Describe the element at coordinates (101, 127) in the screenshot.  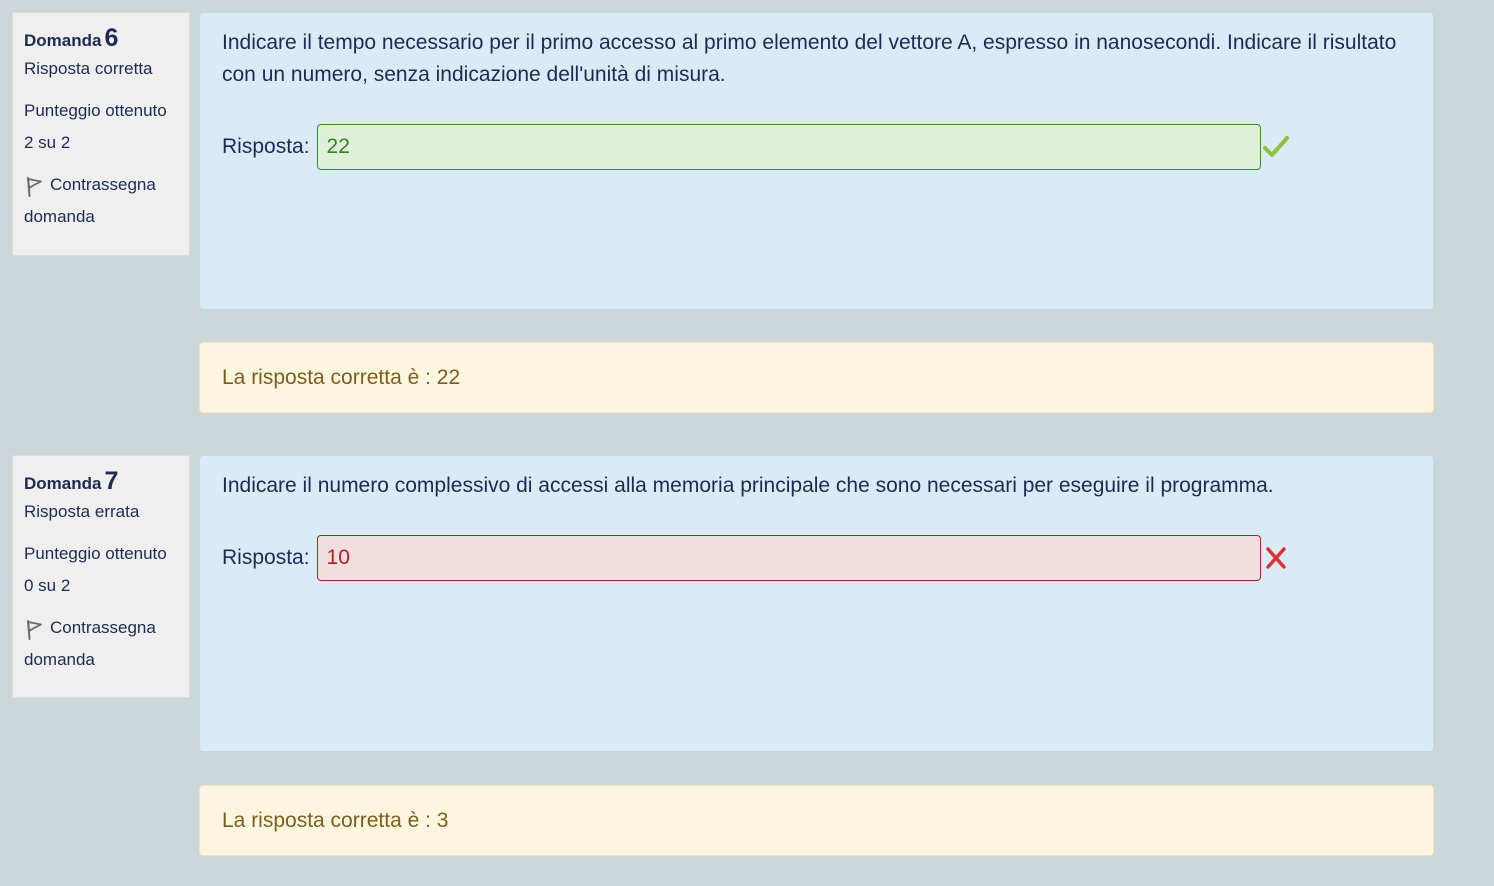
I see `question-grade: Punteggio ottenuto 2 su 2` at that location.